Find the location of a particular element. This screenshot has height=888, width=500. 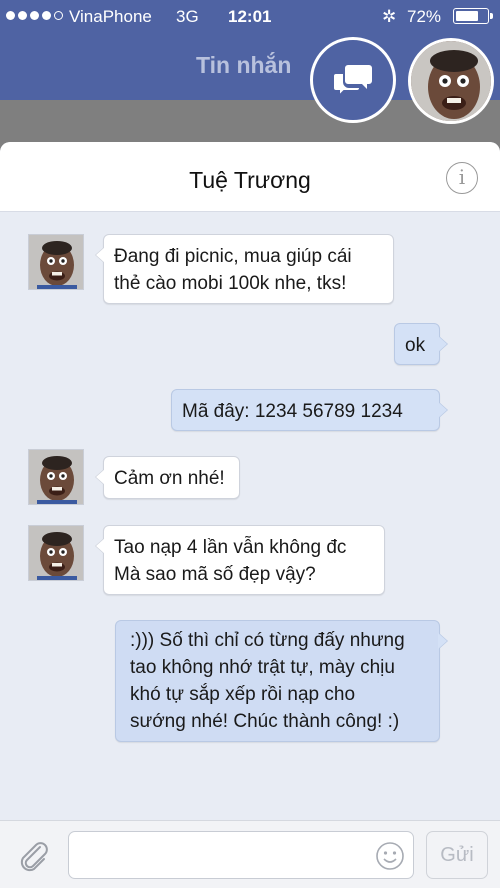

chat-bubbles-icon is located at coordinates (352, 81).